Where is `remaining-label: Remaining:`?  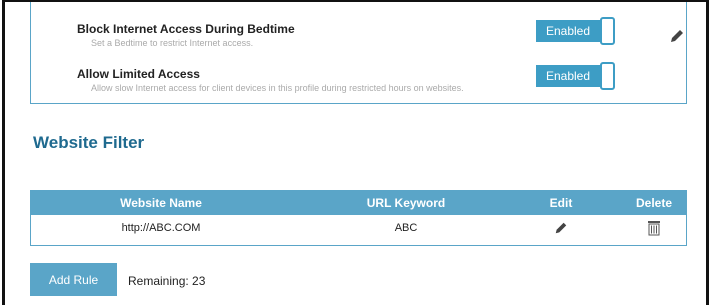
remaining-label: Remaining: is located at coordinates (158, 281).